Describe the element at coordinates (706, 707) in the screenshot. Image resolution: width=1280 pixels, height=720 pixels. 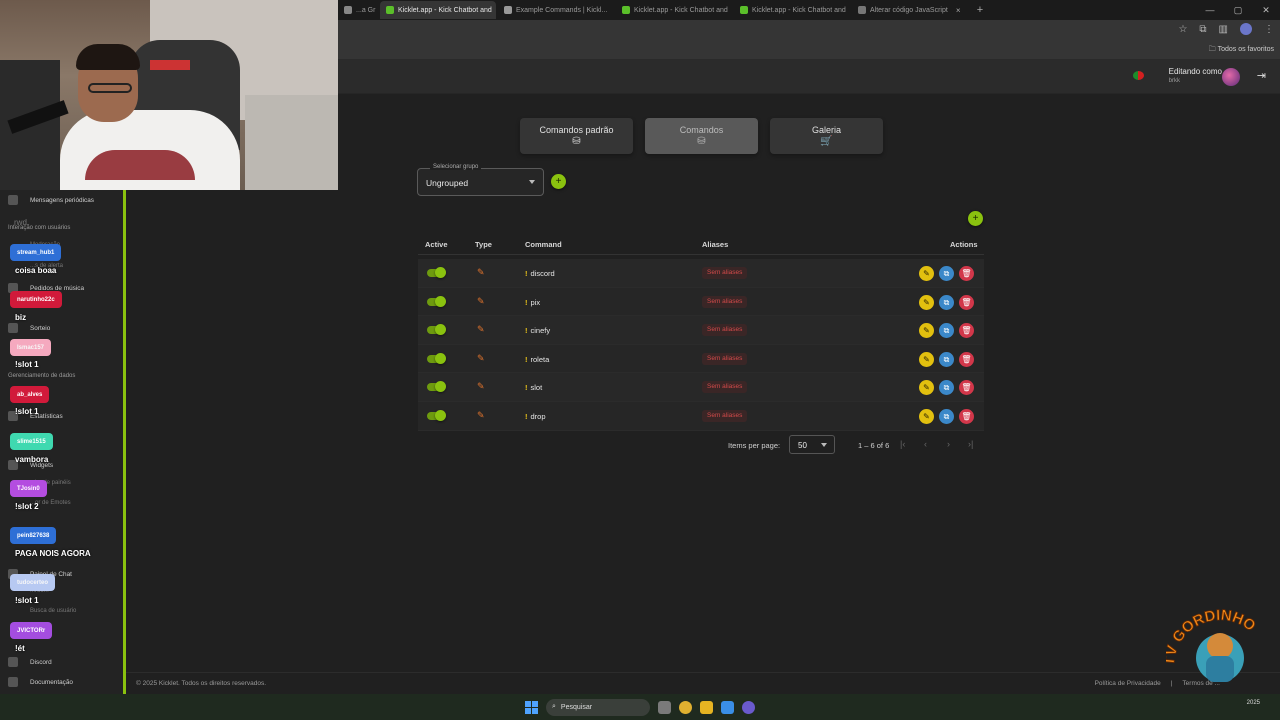
I see `file-explorer-icon` at that location.